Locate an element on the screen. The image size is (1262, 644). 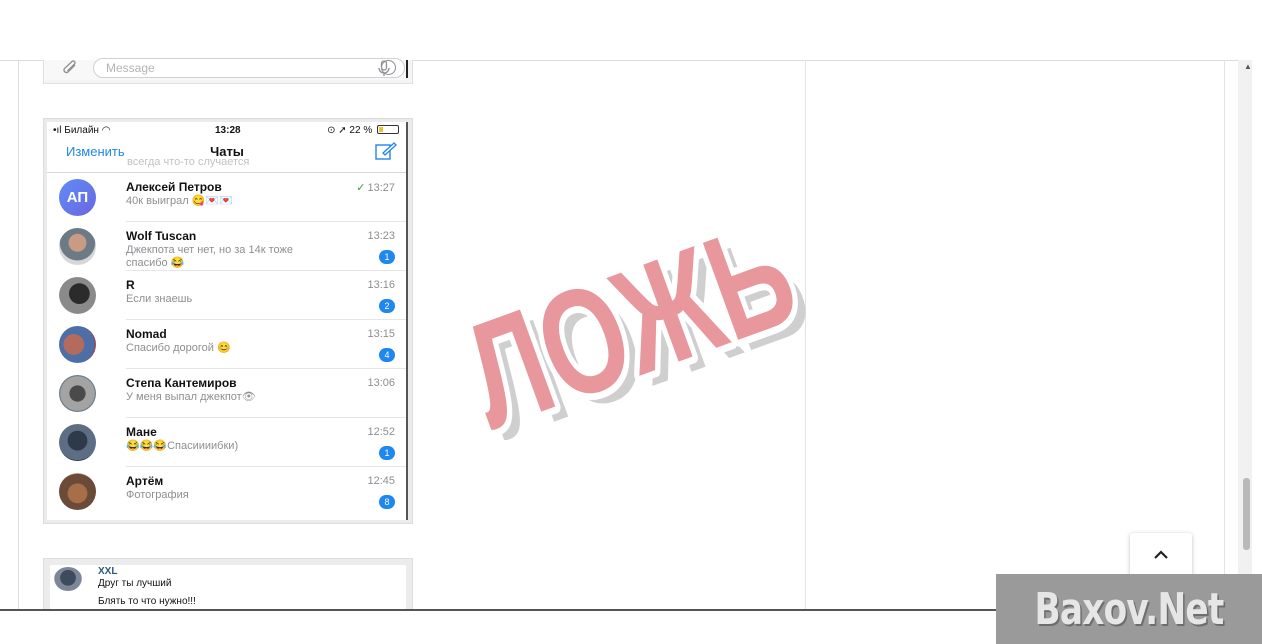
unread-badge: 8 is located at coordinates (387, 502).